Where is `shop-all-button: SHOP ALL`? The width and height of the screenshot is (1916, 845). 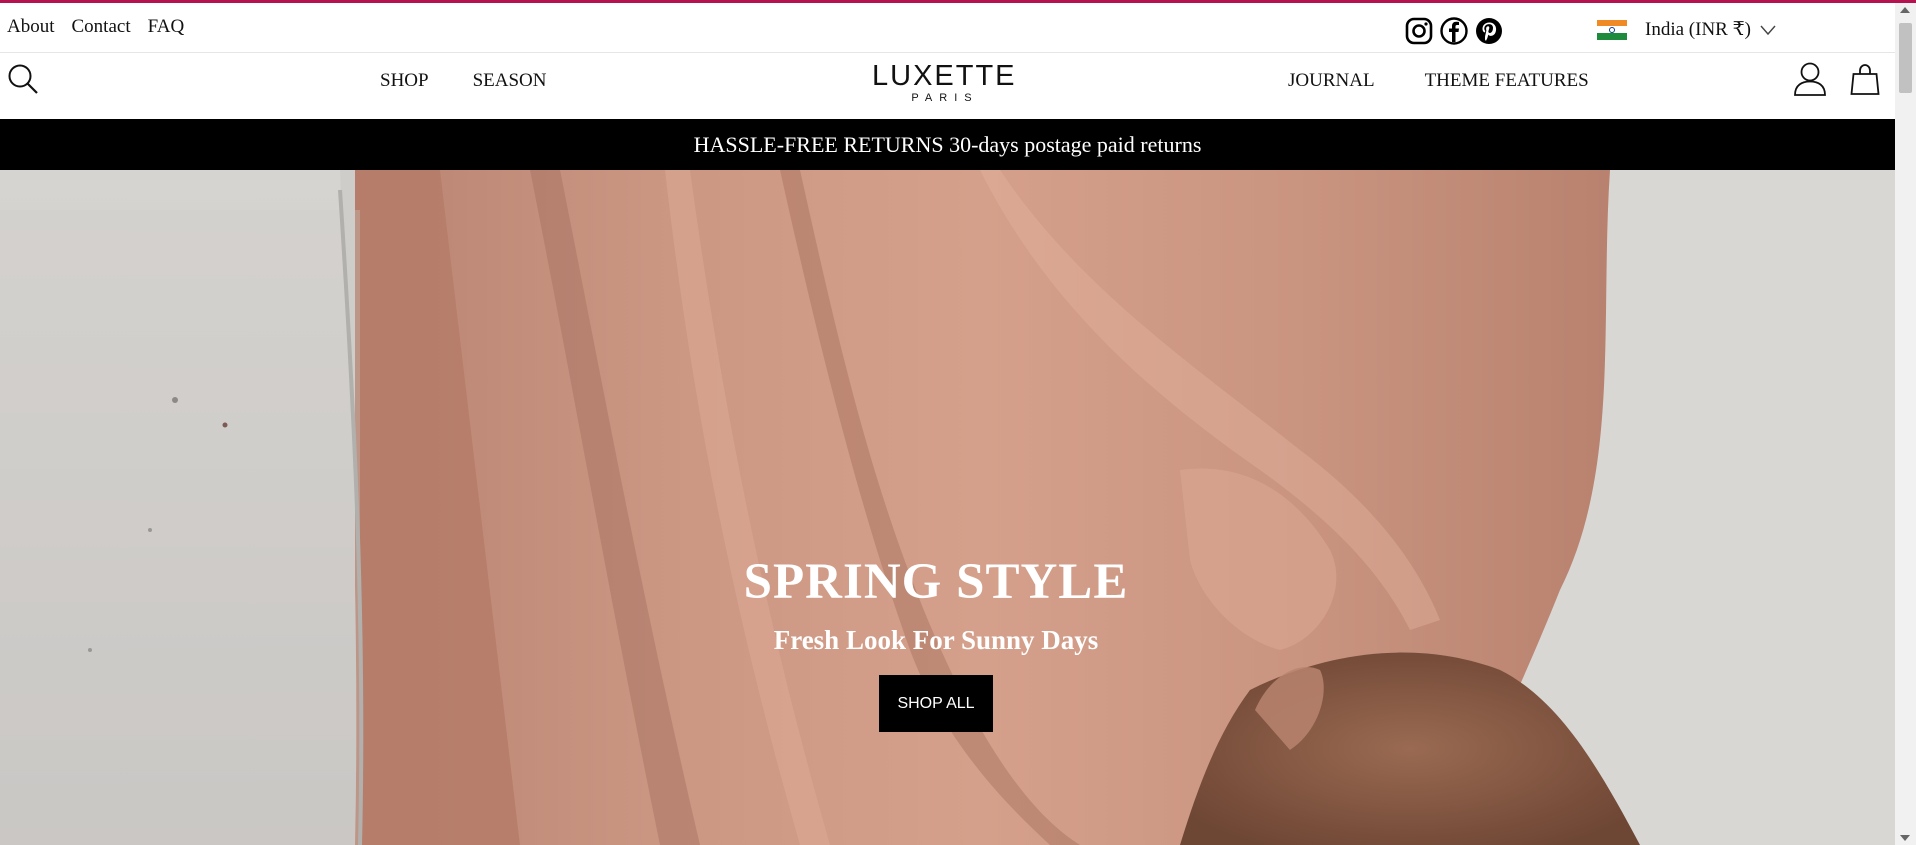
shop-all-button: SHOP ALL is located at coordinates (936, 703).